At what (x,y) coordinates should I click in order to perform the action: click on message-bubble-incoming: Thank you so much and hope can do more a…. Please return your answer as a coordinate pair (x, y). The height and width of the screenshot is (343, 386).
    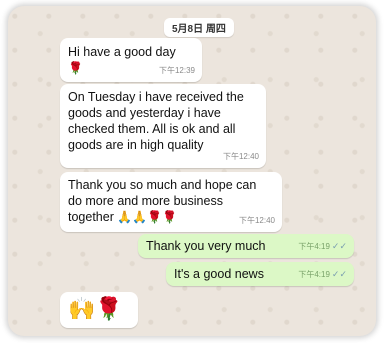
    Looking at the image, I should click on (171, 202).